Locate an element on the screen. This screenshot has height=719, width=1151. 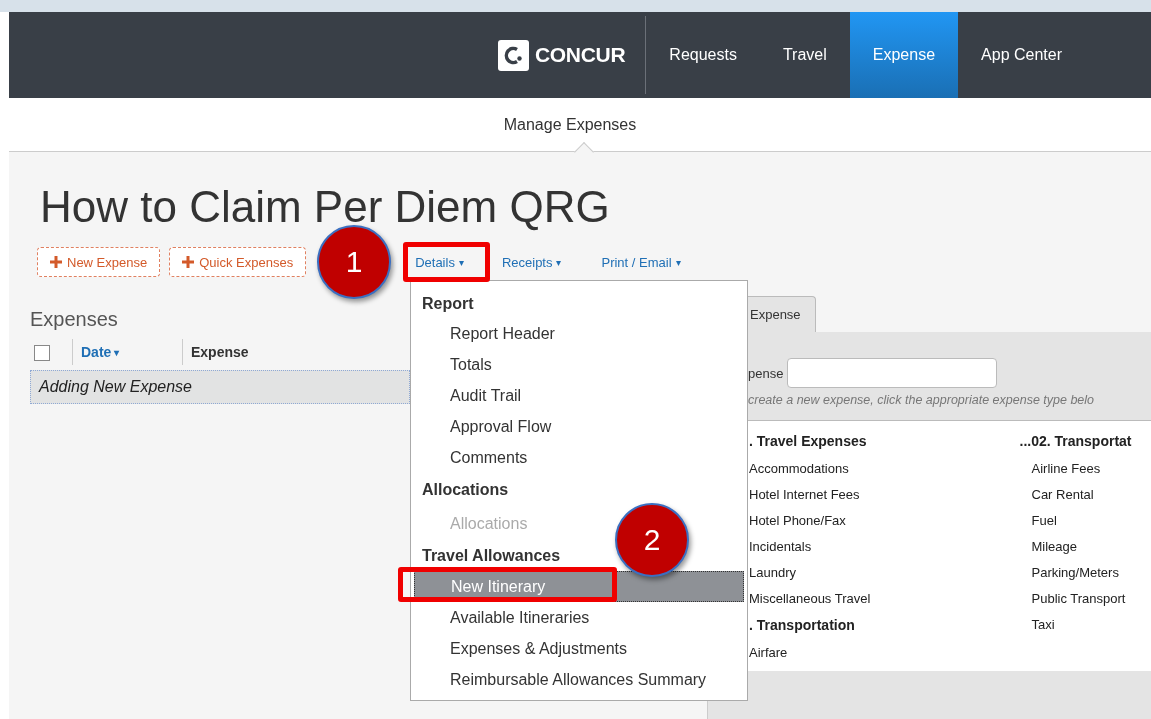
expense-type-link: Laundry is located at coordinates (884, 578).